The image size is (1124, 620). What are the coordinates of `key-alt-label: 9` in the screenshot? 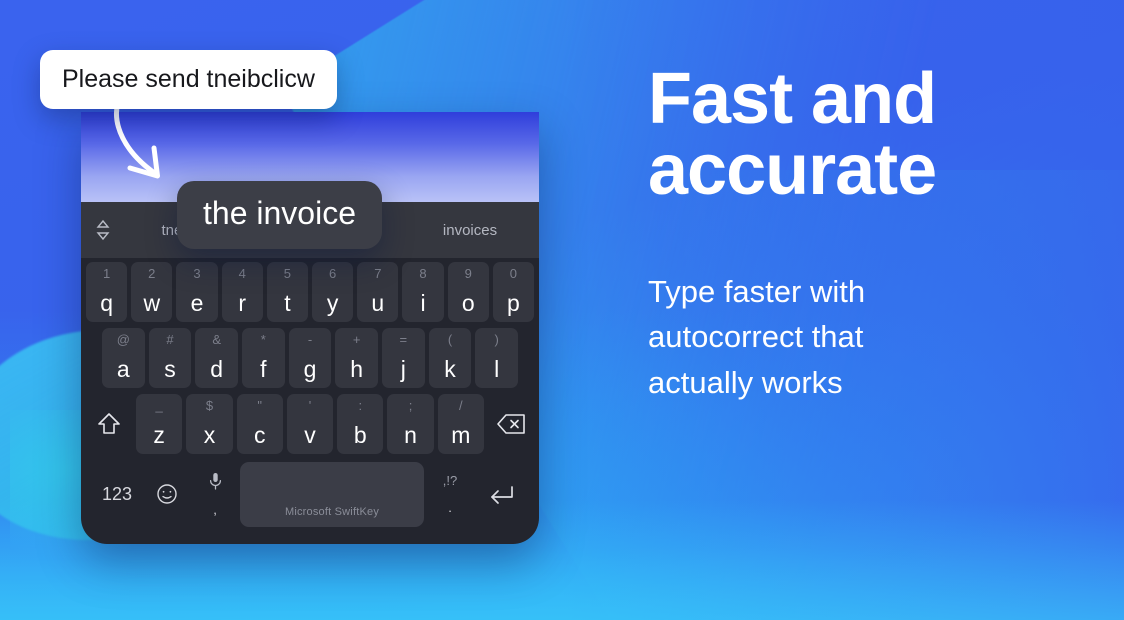 It's located at (468, 273).